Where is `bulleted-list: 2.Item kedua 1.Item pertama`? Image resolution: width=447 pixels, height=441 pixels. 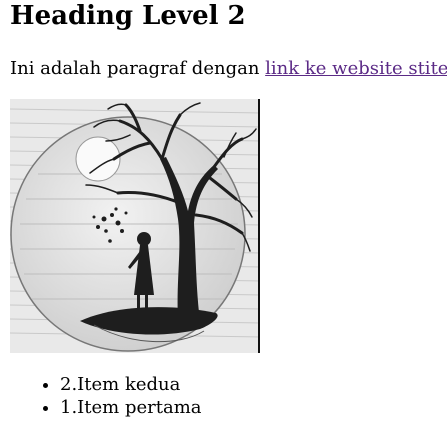
bulleted-list: 2.Item kedua 1.Item pertama is located at coordinates (106, 396).